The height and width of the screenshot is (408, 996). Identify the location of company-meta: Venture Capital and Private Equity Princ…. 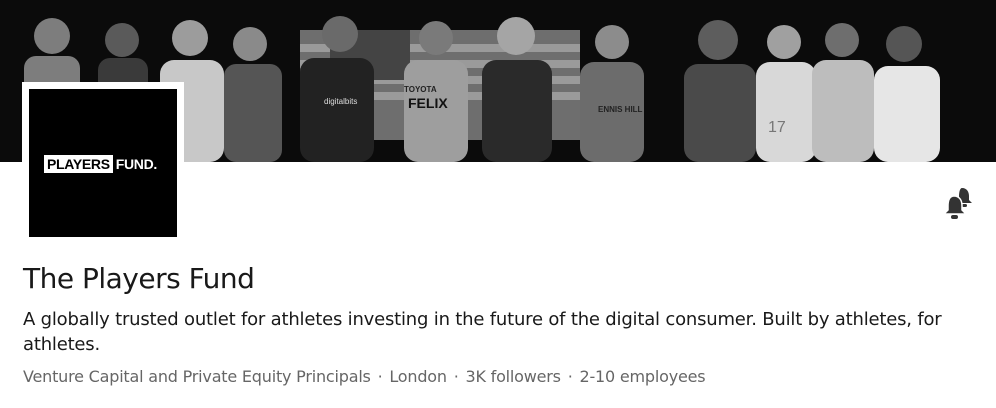
(364, 376).